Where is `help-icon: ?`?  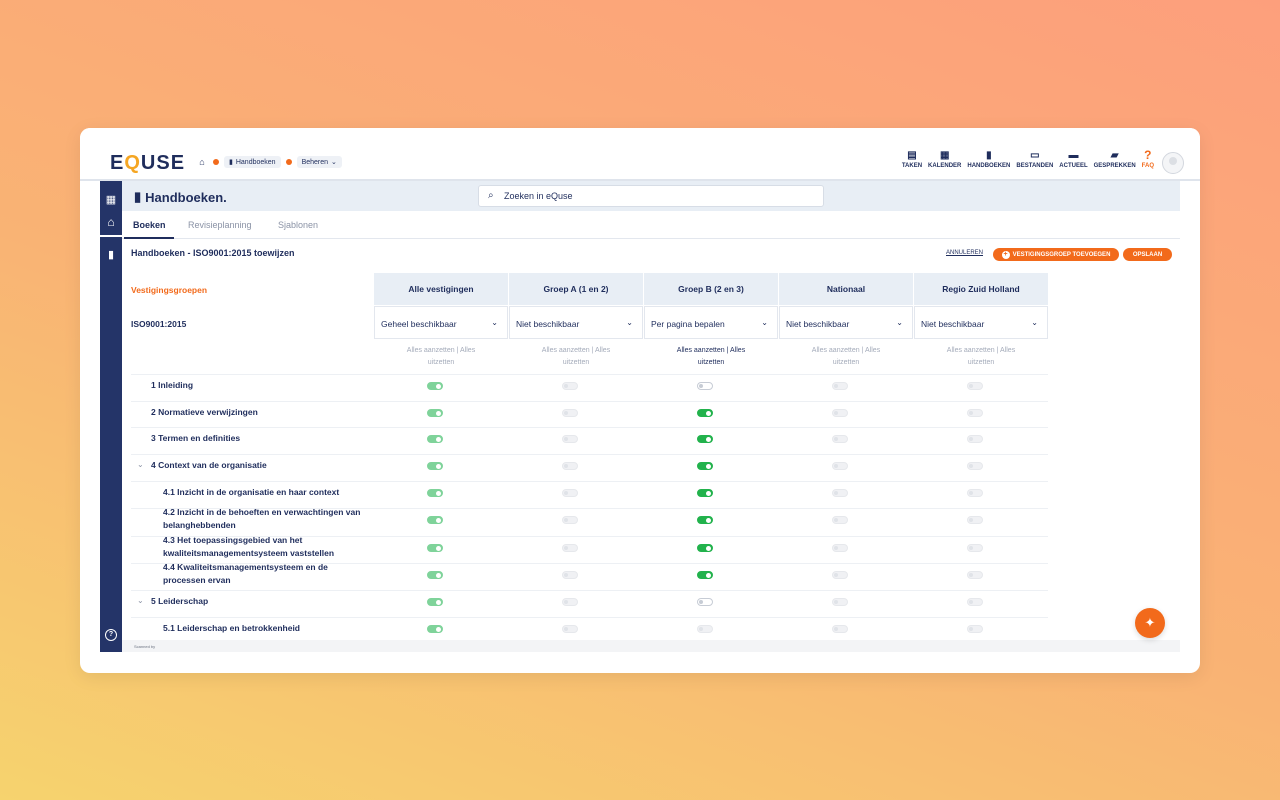
help-icon: ? is located at coordinates (111, 635).